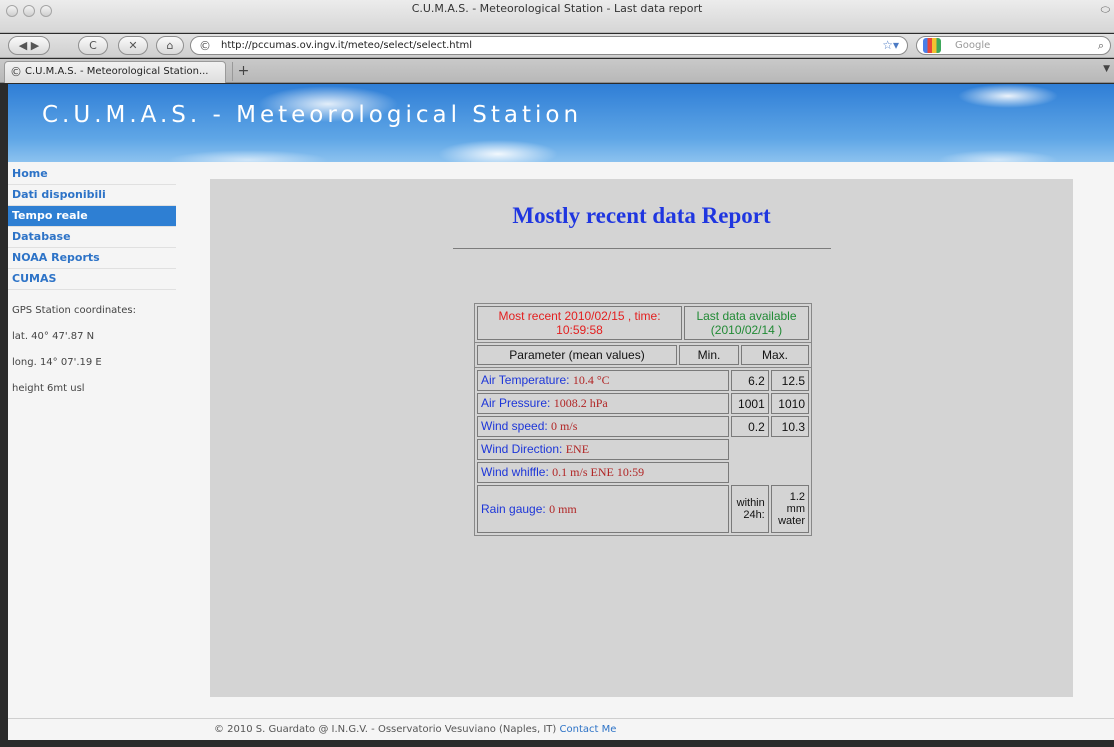 The image size is (1114, 747). What do you see at coordinates (603, 449) in the screenshot?
I see `param-cell: Wind Direction: ENE` at bounding box center [603, 449].